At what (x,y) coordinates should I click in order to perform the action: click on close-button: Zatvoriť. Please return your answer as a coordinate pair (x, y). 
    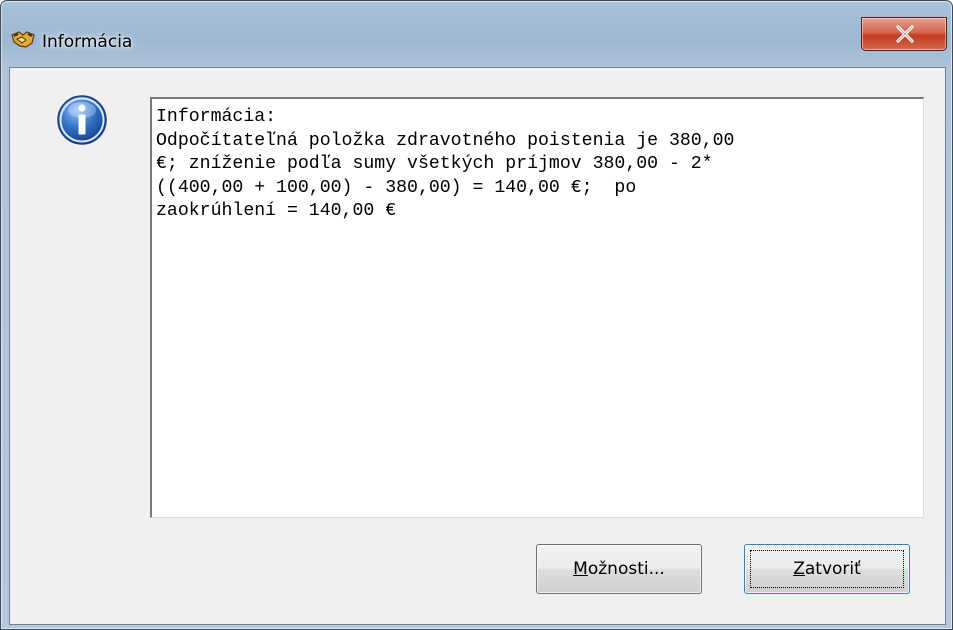
    Looking at the image, I should click on (827, 569).